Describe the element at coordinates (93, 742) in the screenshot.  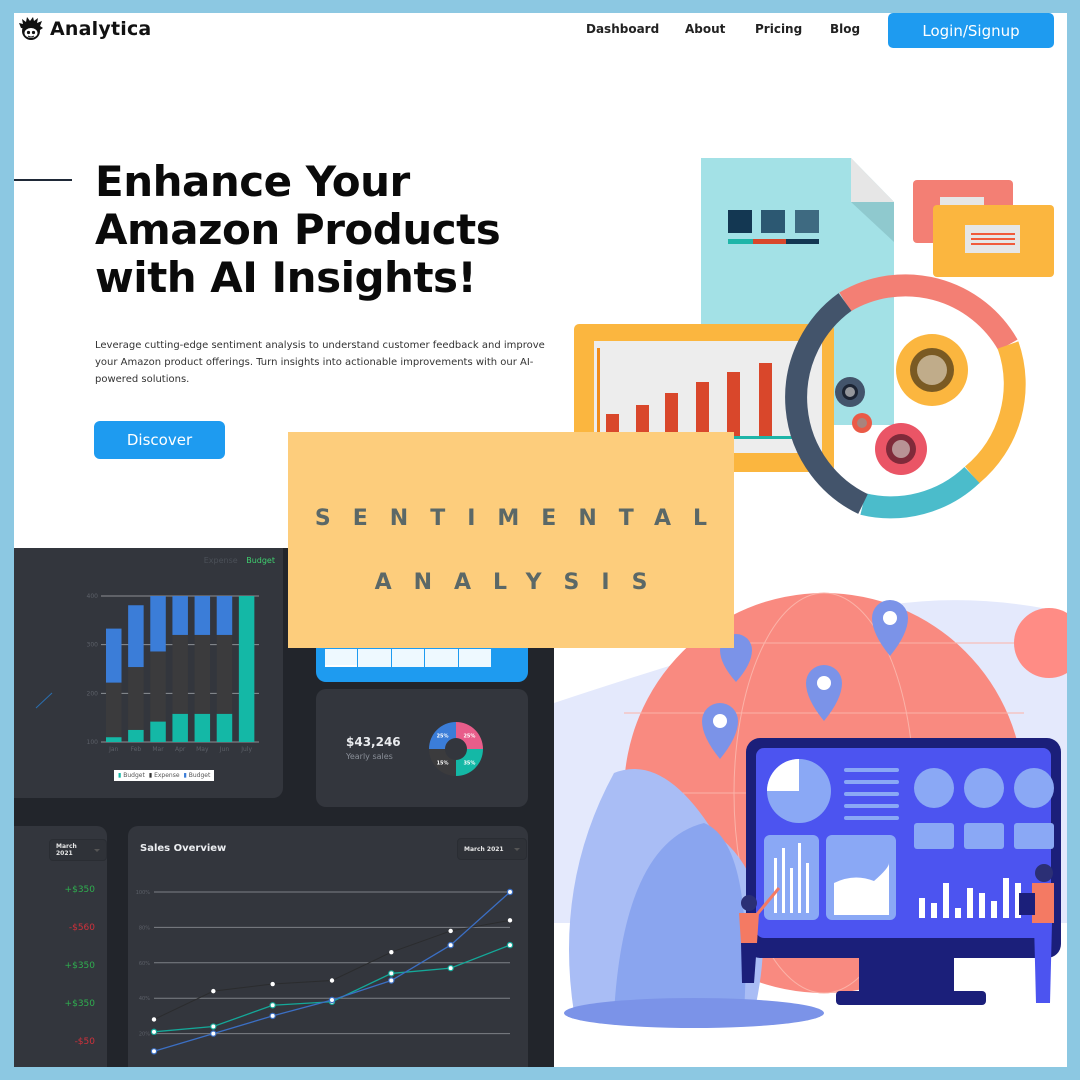
I see `y-tick-label: 100` at that location.